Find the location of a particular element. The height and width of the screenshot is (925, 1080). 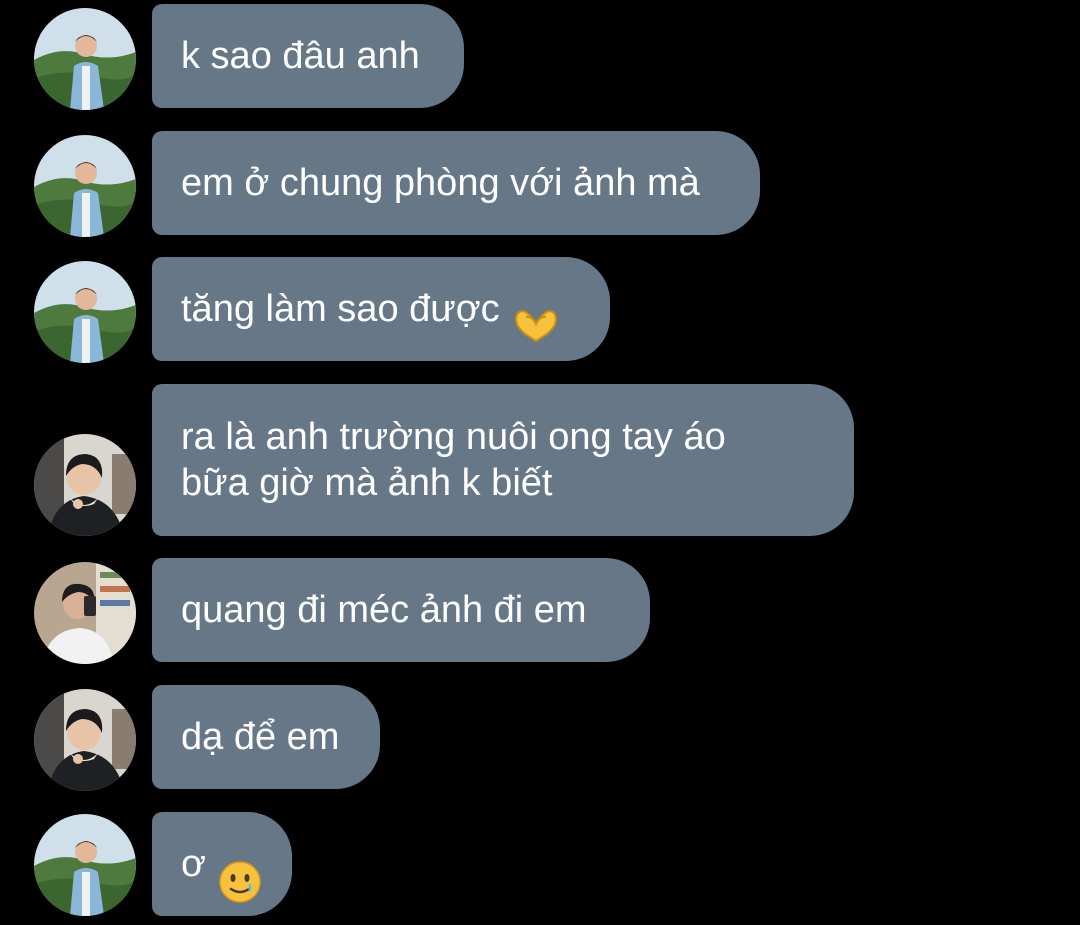

message-bubble: dạ để em is located at coordinates (266, 737).